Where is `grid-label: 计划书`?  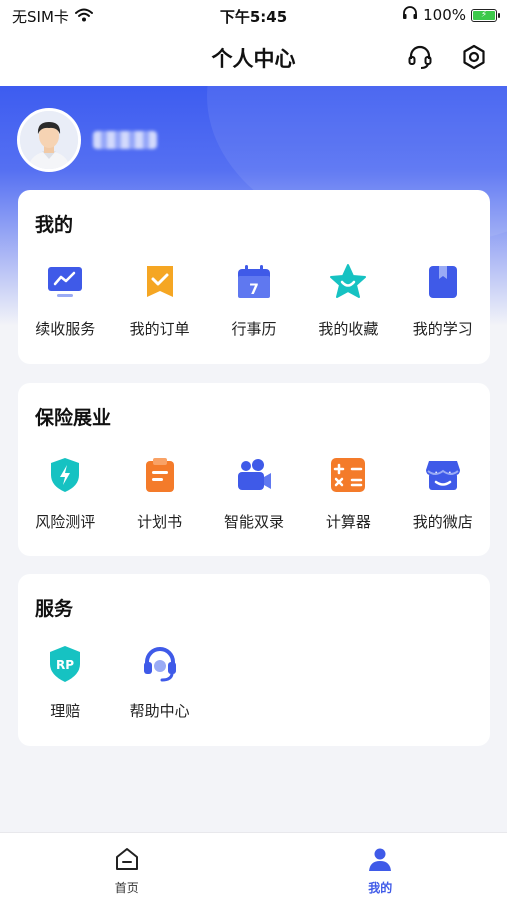
grid-label: 计划书 is located at coordinates (160, 522).